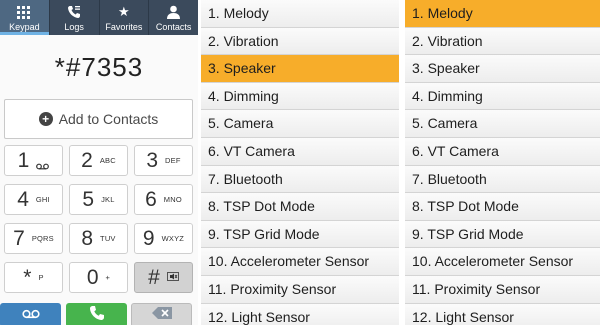 The width and height of the screenshot is (600, 325). I want to click on key-8: 8 TUV, so click(98, 238).